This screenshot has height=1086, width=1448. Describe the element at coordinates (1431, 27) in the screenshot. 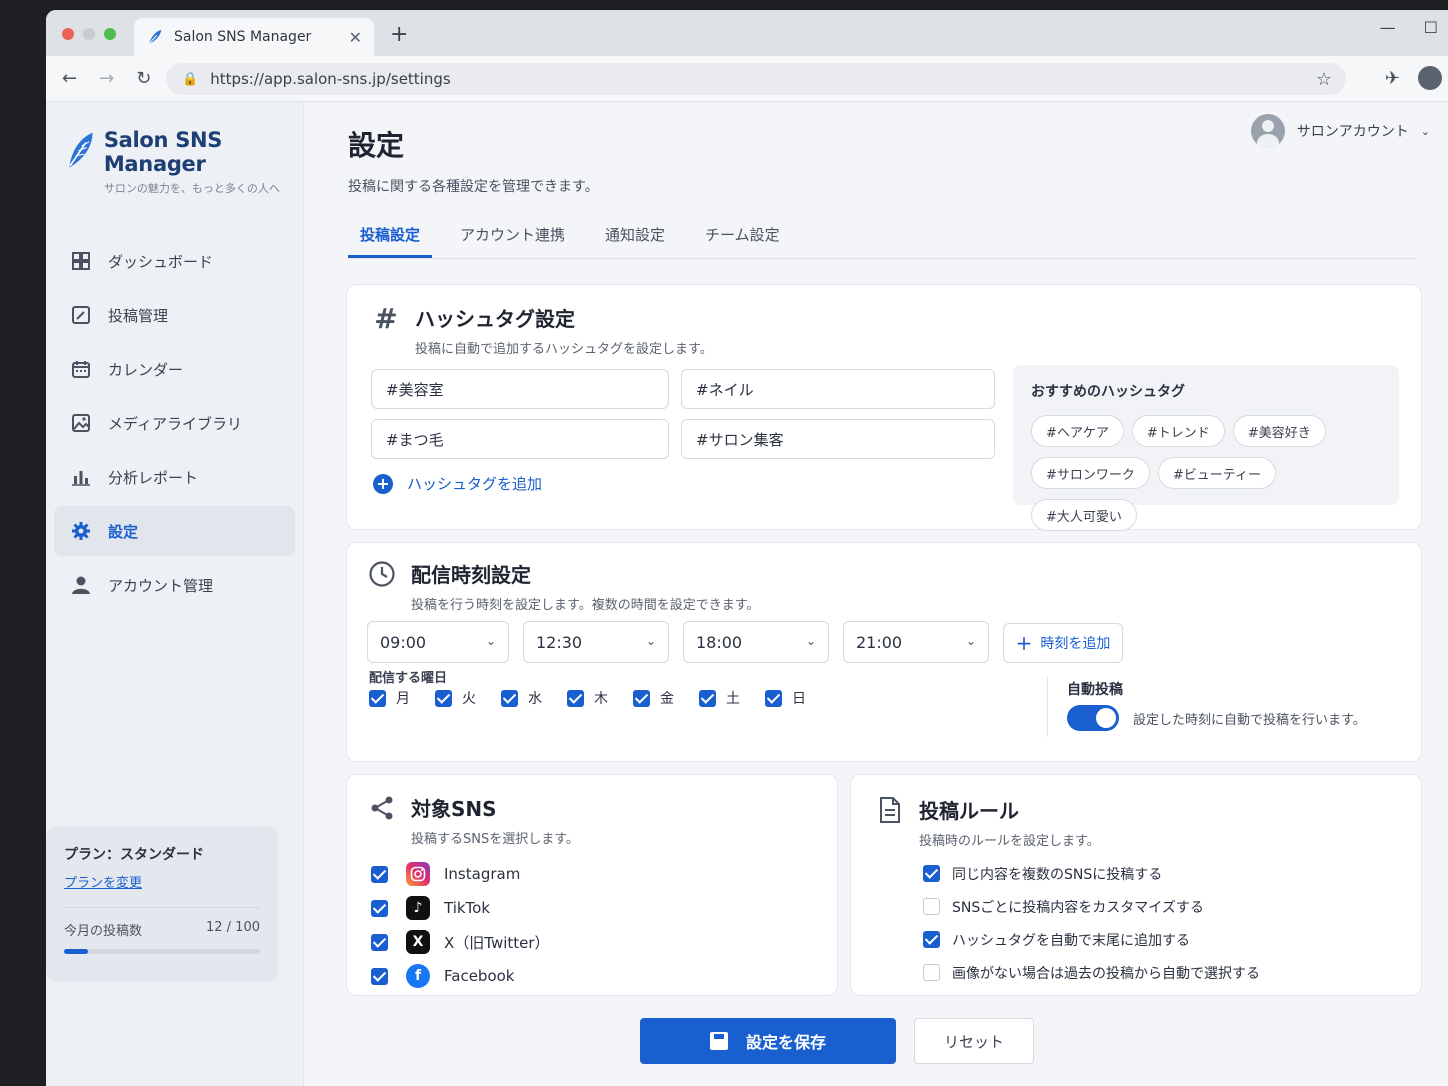

I see `restore-icon: ☐` at that location.